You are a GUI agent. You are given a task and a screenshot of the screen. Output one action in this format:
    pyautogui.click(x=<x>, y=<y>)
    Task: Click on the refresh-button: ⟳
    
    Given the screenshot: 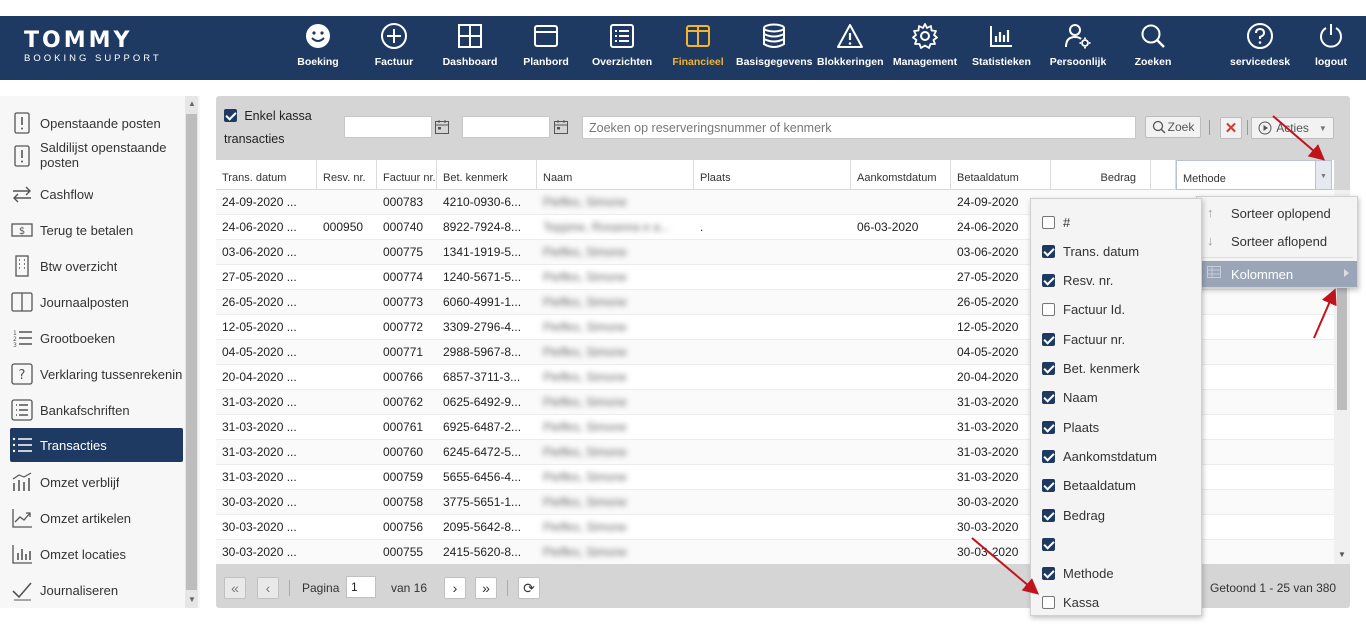 What is the action you would take?
    pyautogui.click(x=529, y=588)
    